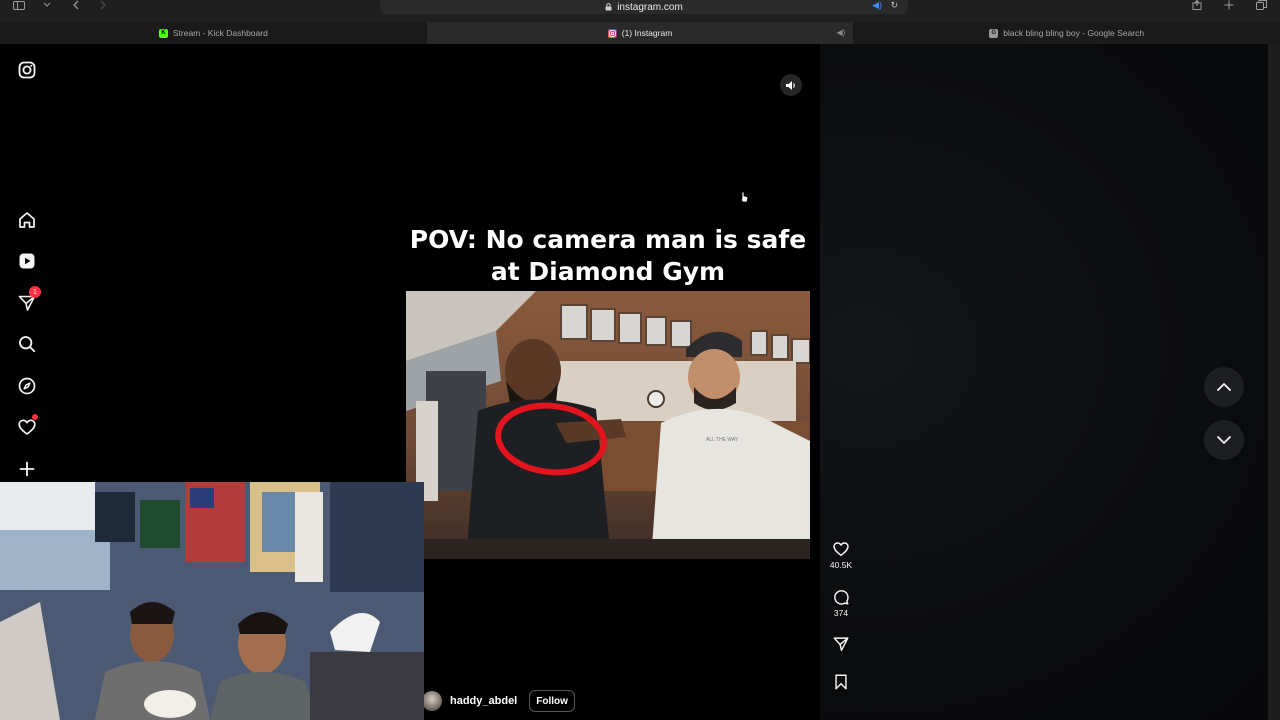 The width and height of the screenshot is (1280, 720). What do you see at coordinates (432, 701) in the screenshot?
I see `avatar` at bounding box center [432, 701].